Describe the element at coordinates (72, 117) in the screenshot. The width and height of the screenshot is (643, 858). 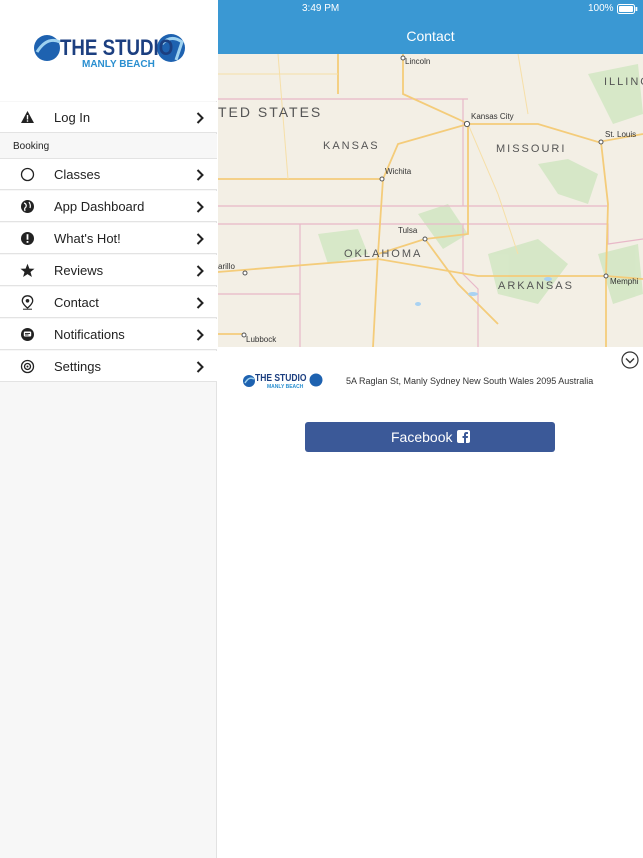
I see `sidebar-item-label: Log In` at that location.